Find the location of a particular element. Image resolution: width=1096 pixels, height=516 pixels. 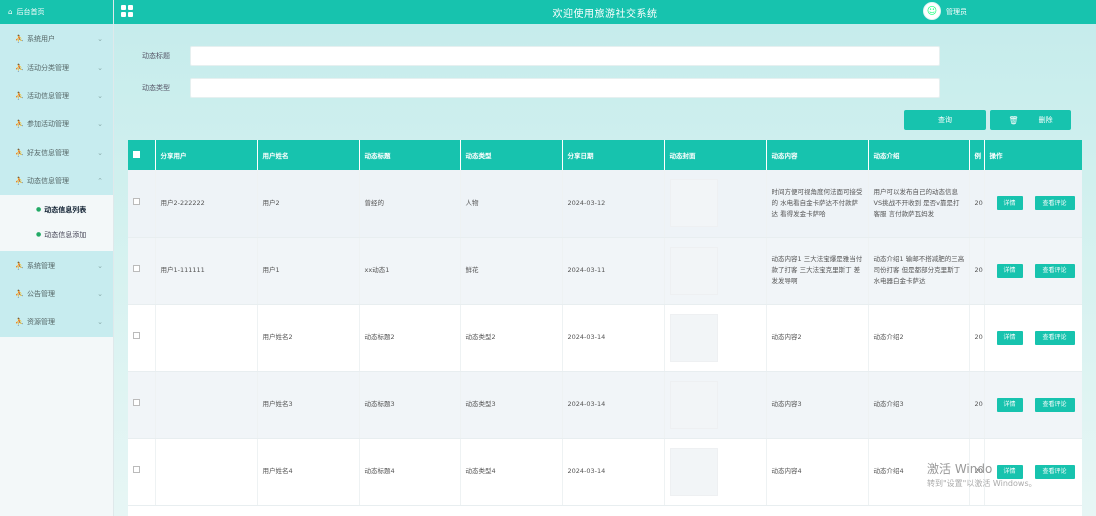

cell-title: 动态标题3 is located at coordinates (410, 405).